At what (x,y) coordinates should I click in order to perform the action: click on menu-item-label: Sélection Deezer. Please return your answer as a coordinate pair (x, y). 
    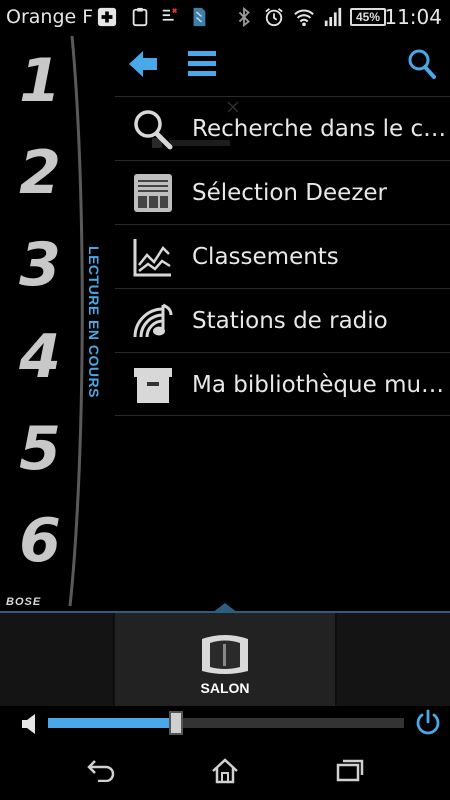
    Looking at the image, I should click on (289, 193).